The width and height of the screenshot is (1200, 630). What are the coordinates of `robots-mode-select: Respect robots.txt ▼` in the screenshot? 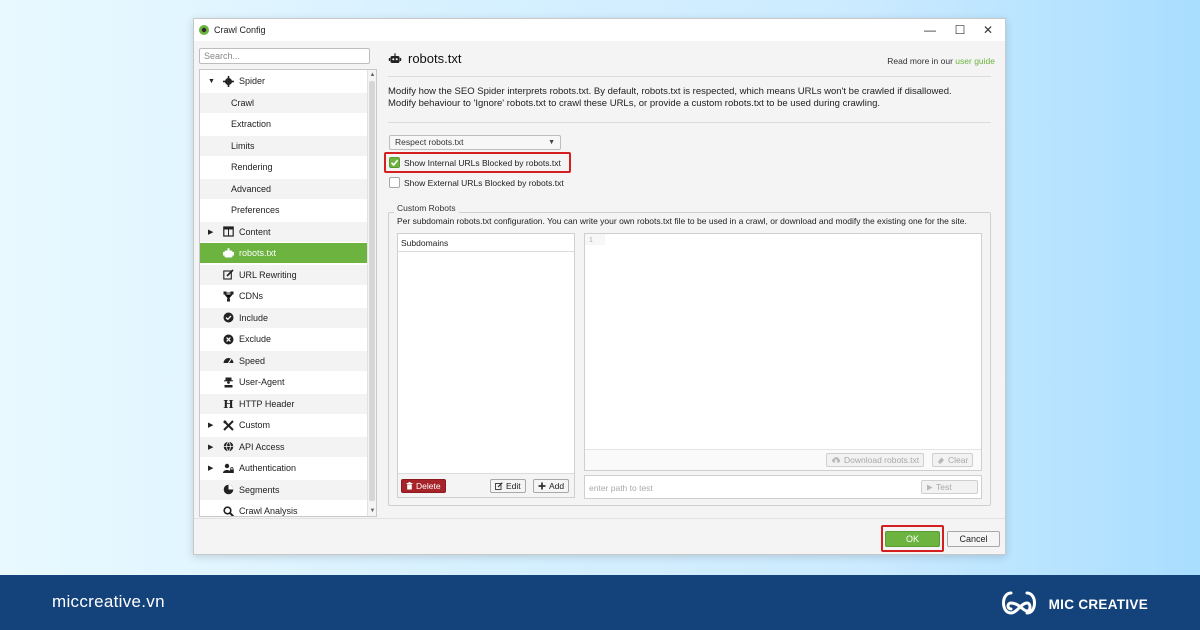 It's located at (475, 142).